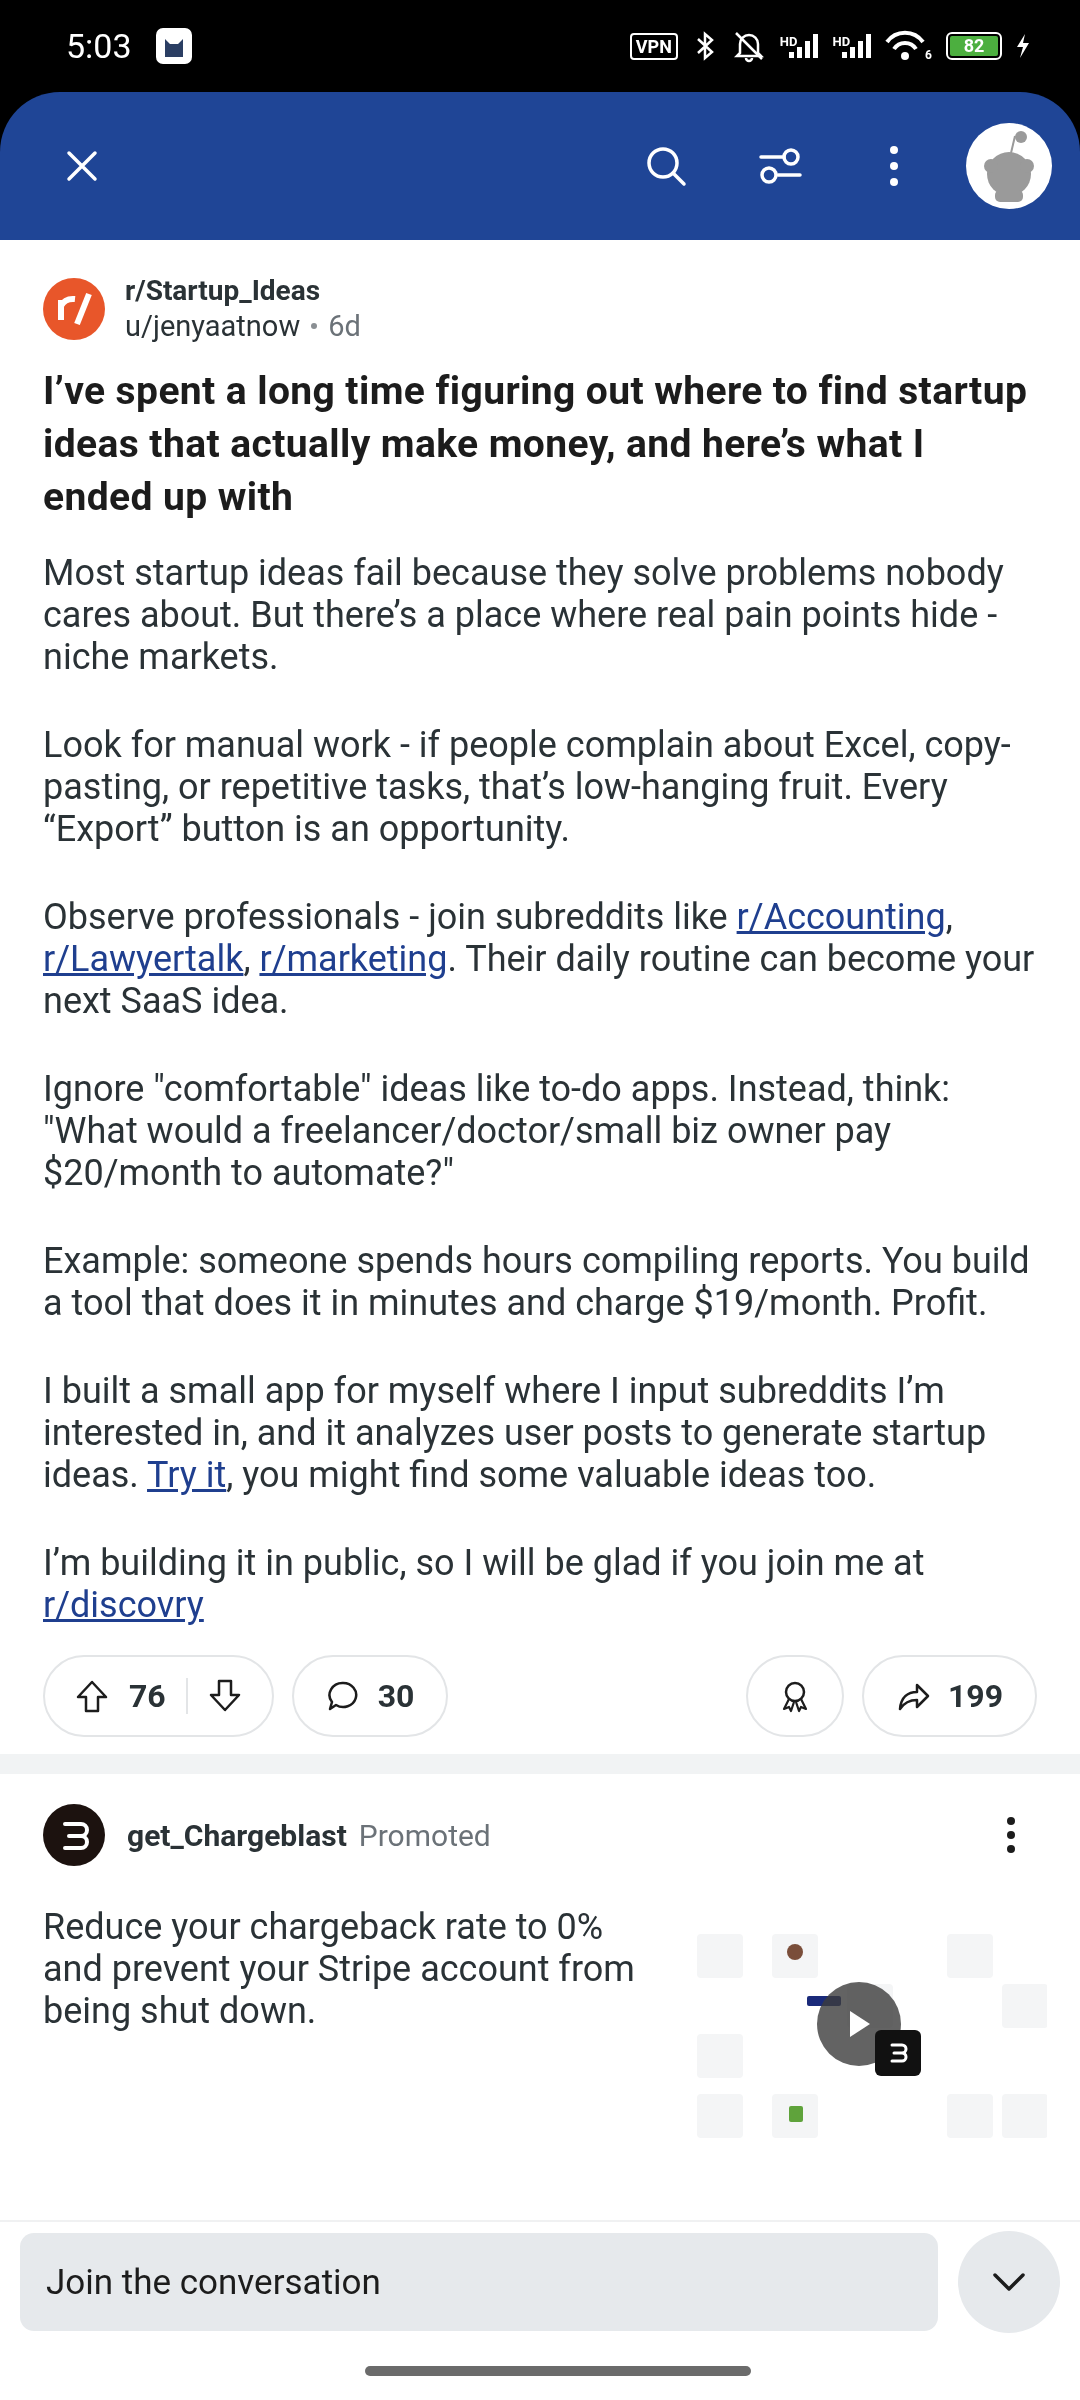 The width and height of the screenshot is (1080, 2400). What do you see at coordinates (949, 1696) in the screenshot?
I see `share-button: 199` at bounding box center [949, 1696].